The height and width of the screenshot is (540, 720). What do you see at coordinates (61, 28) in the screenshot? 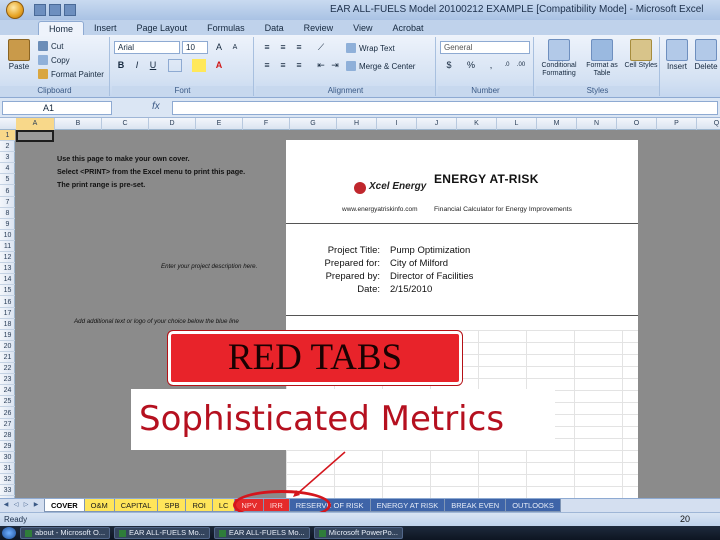
I see `tab-home: Home` at bounding box center [61, 28].